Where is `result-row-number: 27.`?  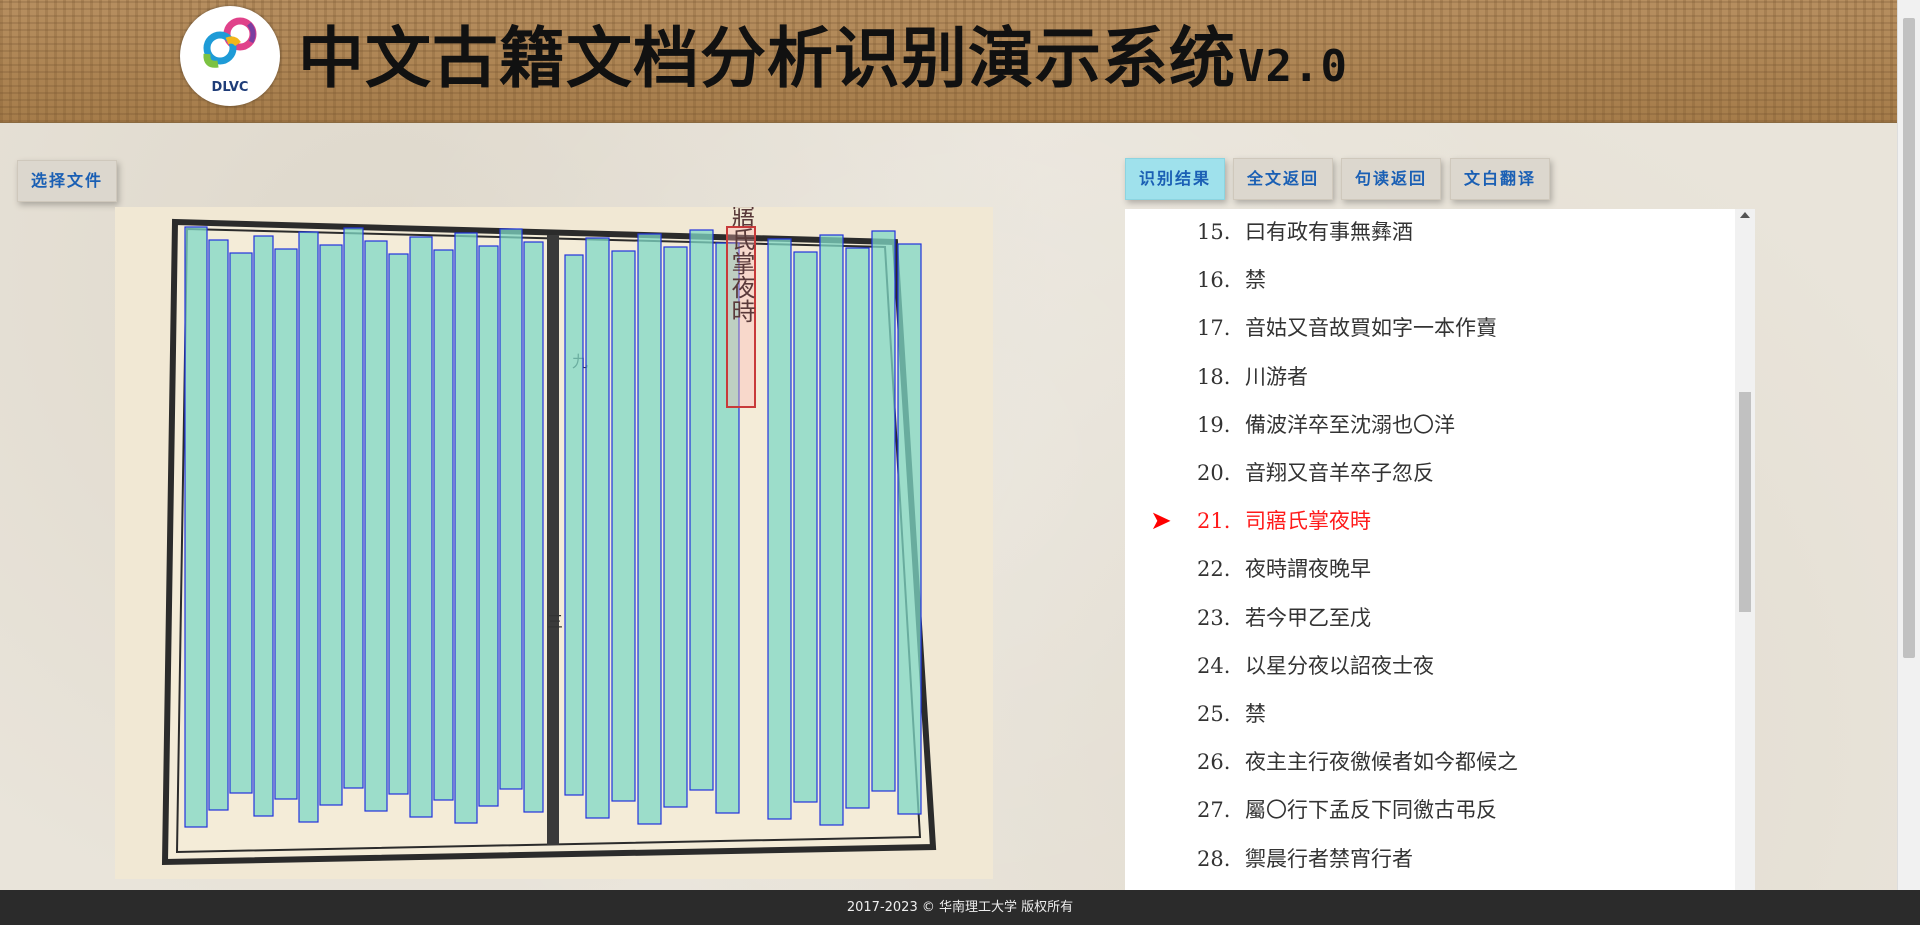
result-row-number: 27. is located at coordinates (1214, 810).